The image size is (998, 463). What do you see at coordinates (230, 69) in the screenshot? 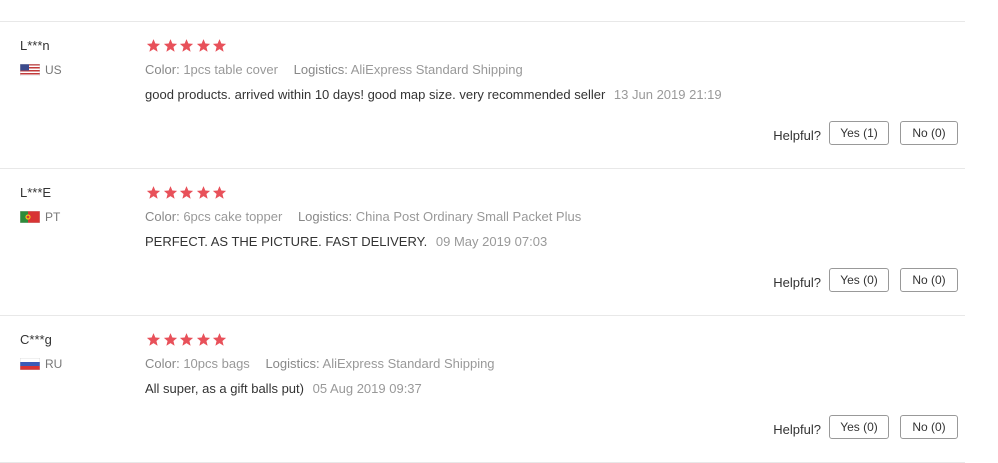
I see `color-value: 1pcs table cover` at bounding box center [230, 69].